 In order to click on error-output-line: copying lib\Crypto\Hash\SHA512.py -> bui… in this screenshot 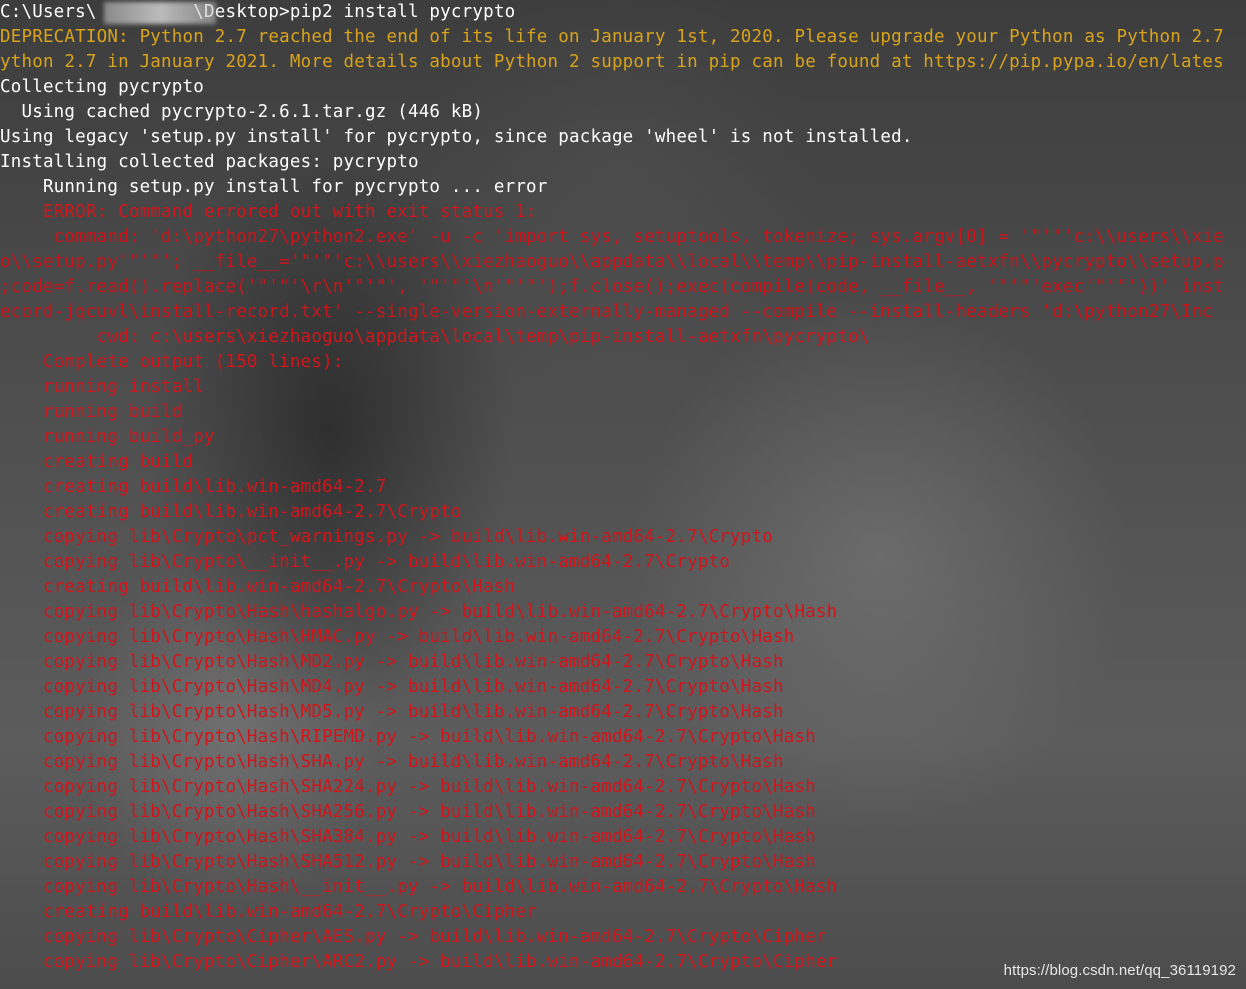, I will do `click(408, 862)`.